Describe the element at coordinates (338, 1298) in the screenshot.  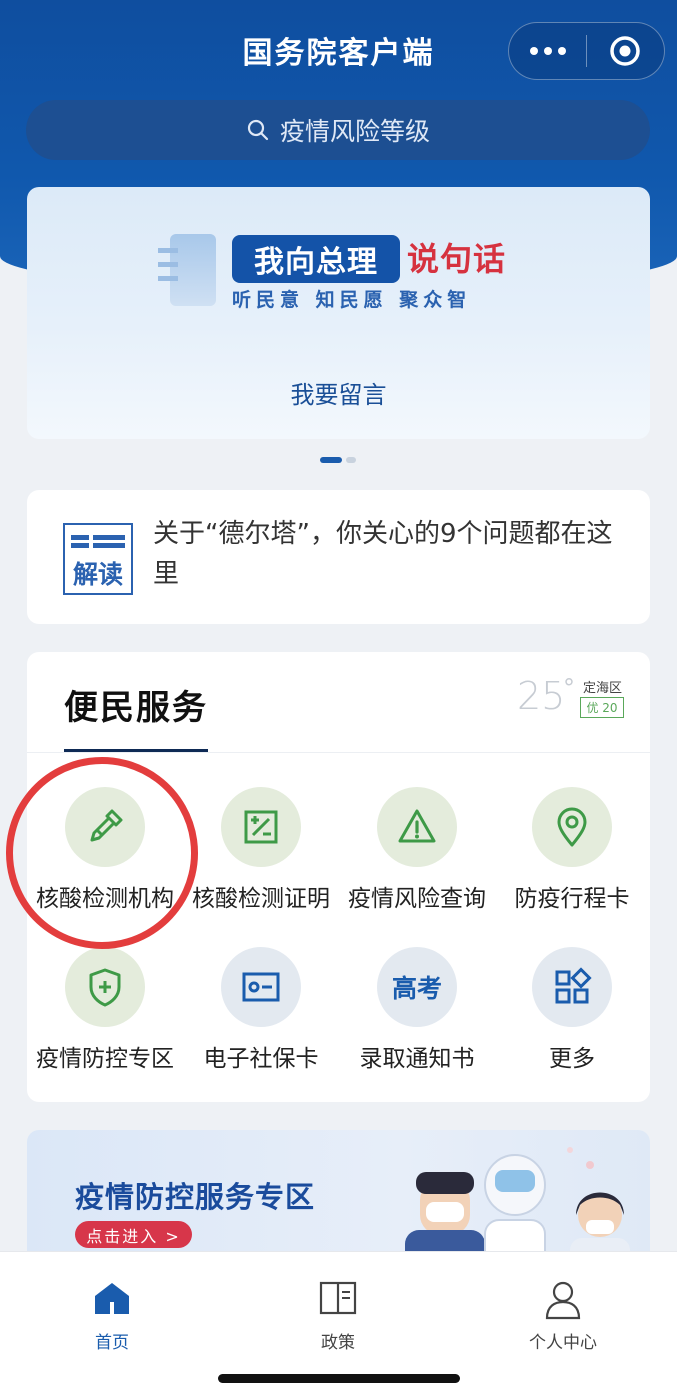
I see `book-icon` at that location.